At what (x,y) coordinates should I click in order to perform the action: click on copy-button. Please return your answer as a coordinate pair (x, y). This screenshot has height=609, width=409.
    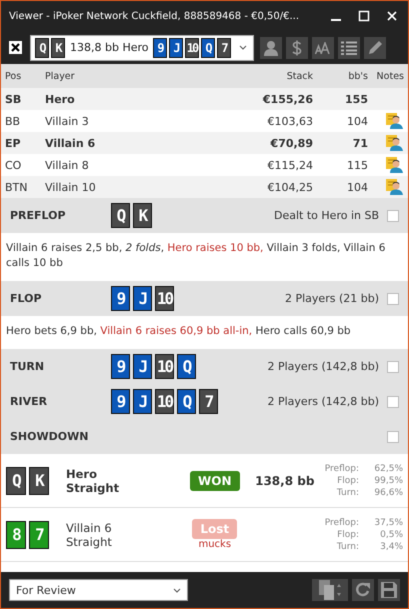
    Looking at the image, I should click on (330, 590).